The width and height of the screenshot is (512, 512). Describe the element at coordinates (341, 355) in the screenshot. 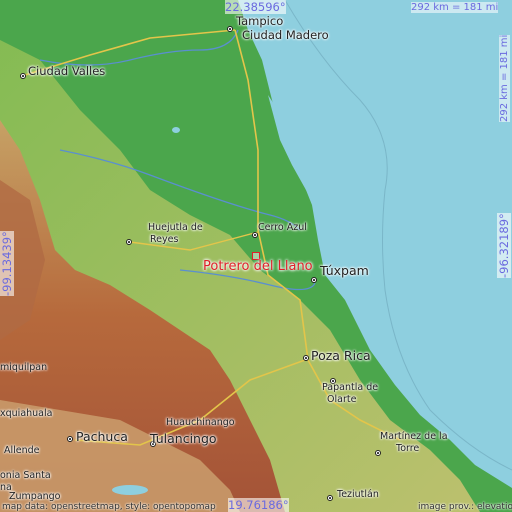

I see `city-label-poza-rica: Poza Rica` at that location.